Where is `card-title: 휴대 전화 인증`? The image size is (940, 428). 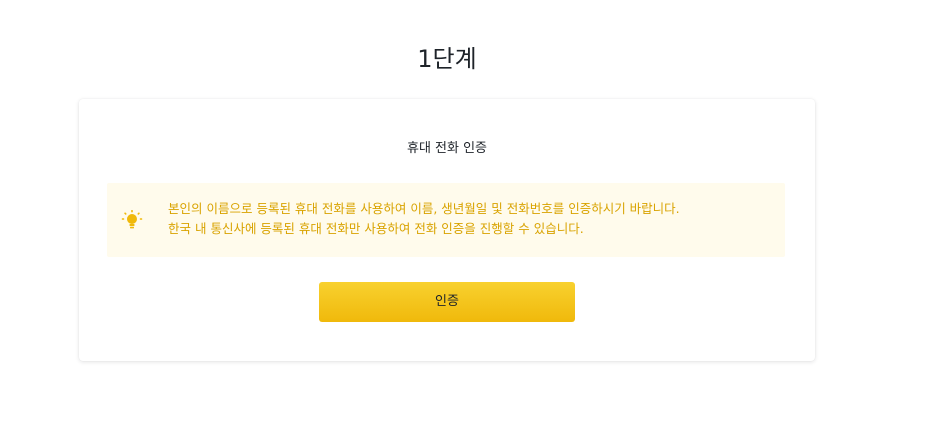
card-title: 휴대 전화 인증 is located at coordinates (447, 148).